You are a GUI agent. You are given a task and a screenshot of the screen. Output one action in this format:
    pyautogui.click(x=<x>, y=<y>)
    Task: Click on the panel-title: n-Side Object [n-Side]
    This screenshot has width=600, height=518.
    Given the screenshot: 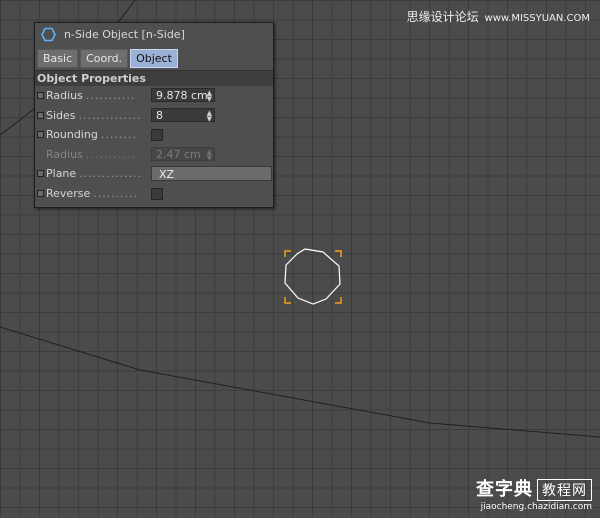 What is the action you would take?
    pyautogui.click(x=124, y=34)
    